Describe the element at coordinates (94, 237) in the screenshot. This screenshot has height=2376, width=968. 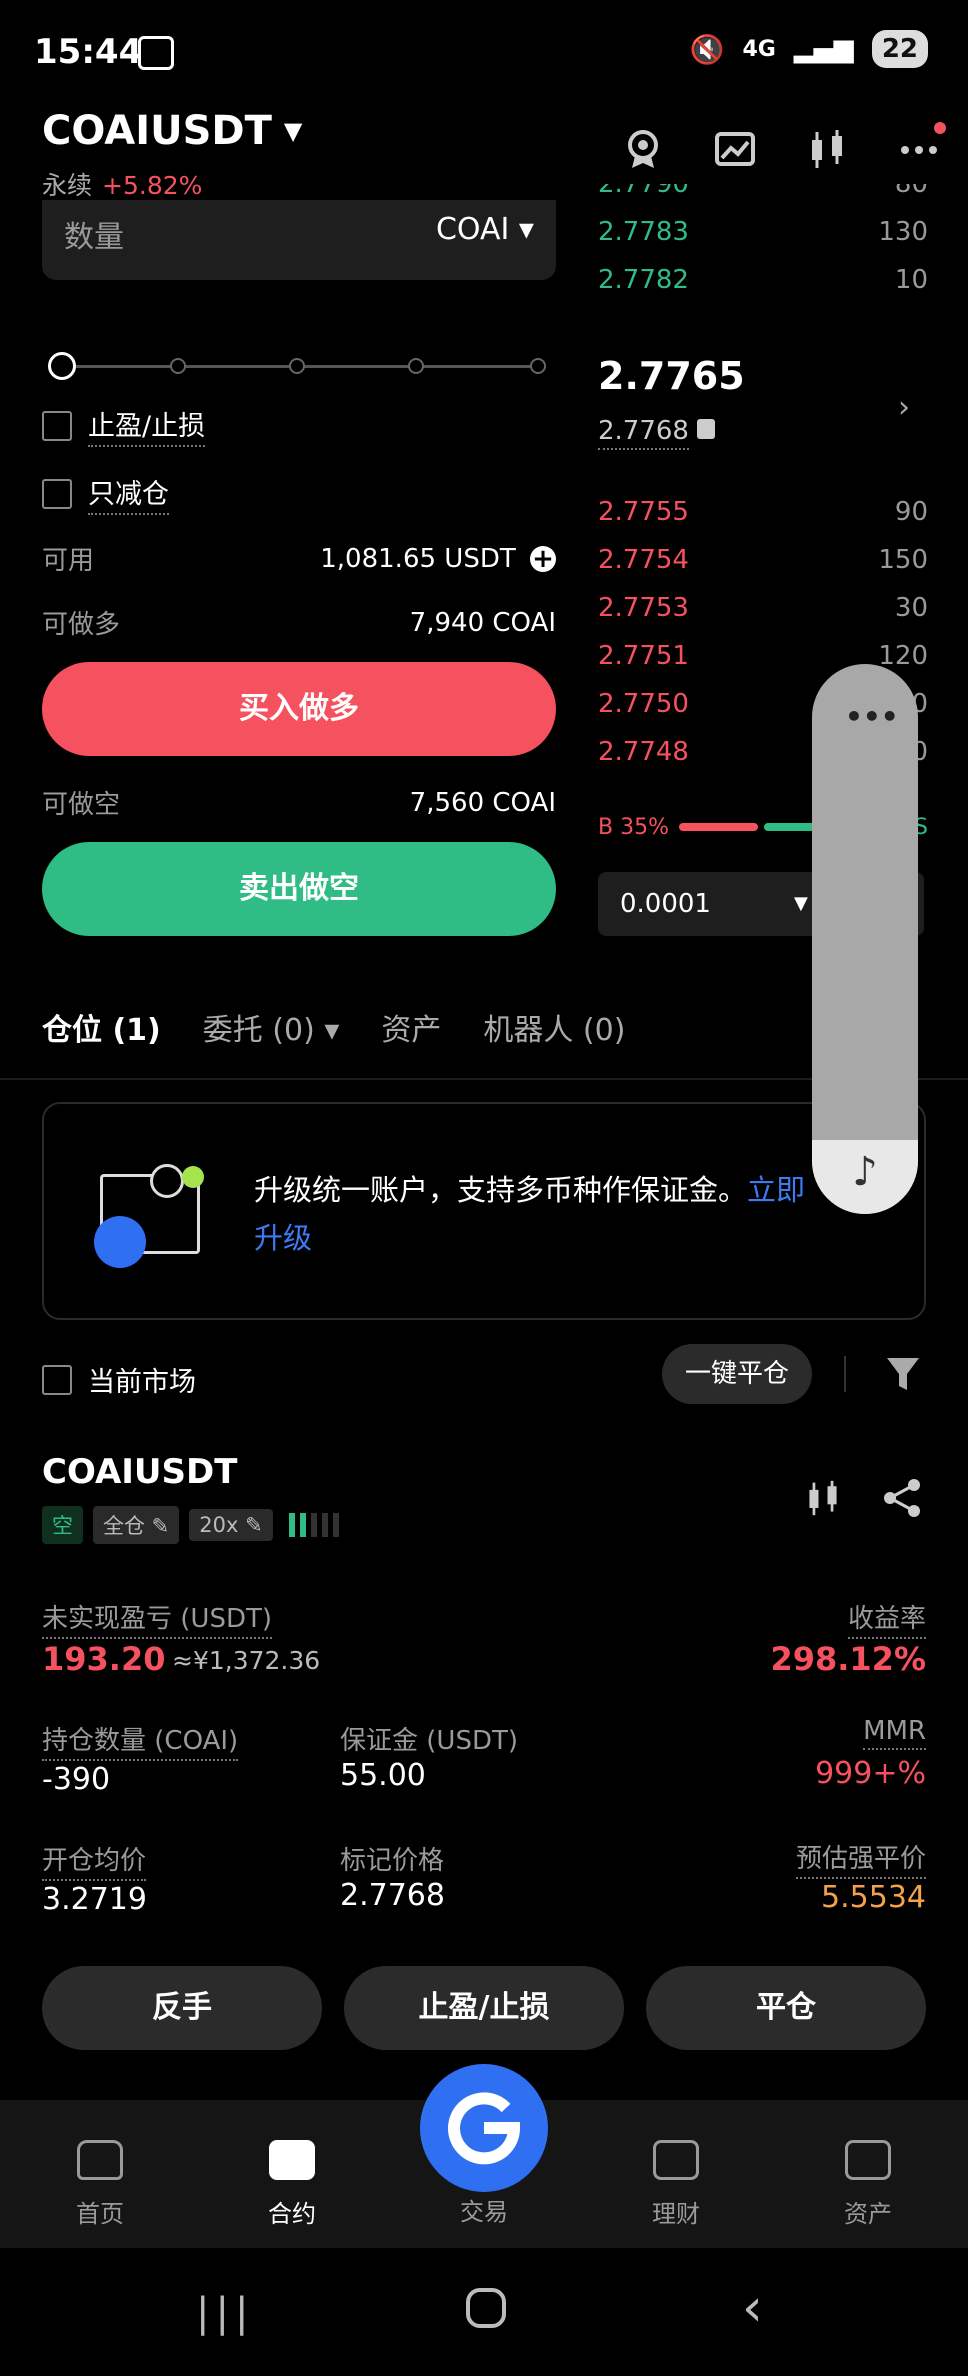
I see `quantity-label: 数量` at that location.